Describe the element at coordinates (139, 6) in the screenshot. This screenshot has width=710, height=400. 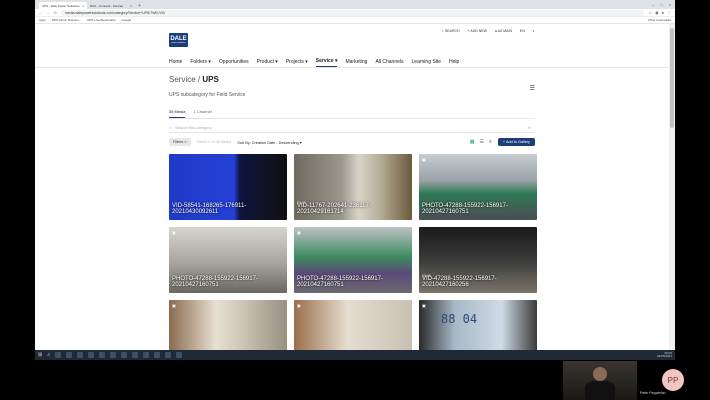
I see `new-tab-icon: +` at that location.